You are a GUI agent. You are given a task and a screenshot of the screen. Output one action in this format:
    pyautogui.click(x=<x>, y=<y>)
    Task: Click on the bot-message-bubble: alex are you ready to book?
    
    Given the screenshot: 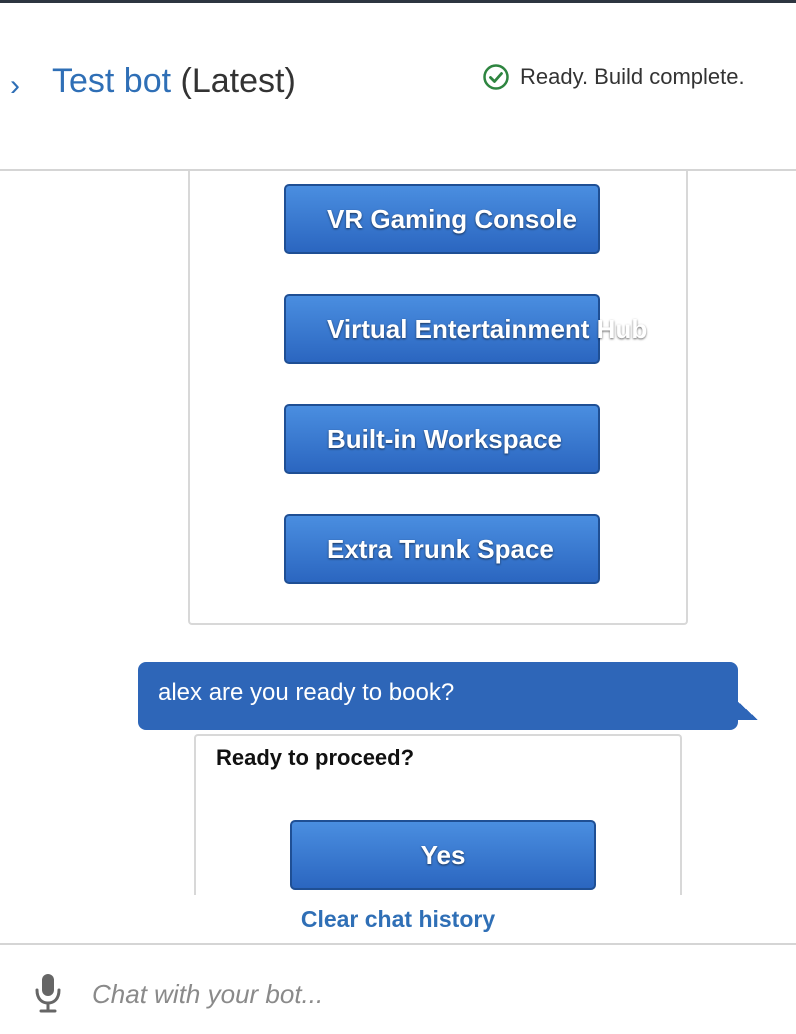 What is the action you would take?
    pyautogui.click(x=438, y=696)
    